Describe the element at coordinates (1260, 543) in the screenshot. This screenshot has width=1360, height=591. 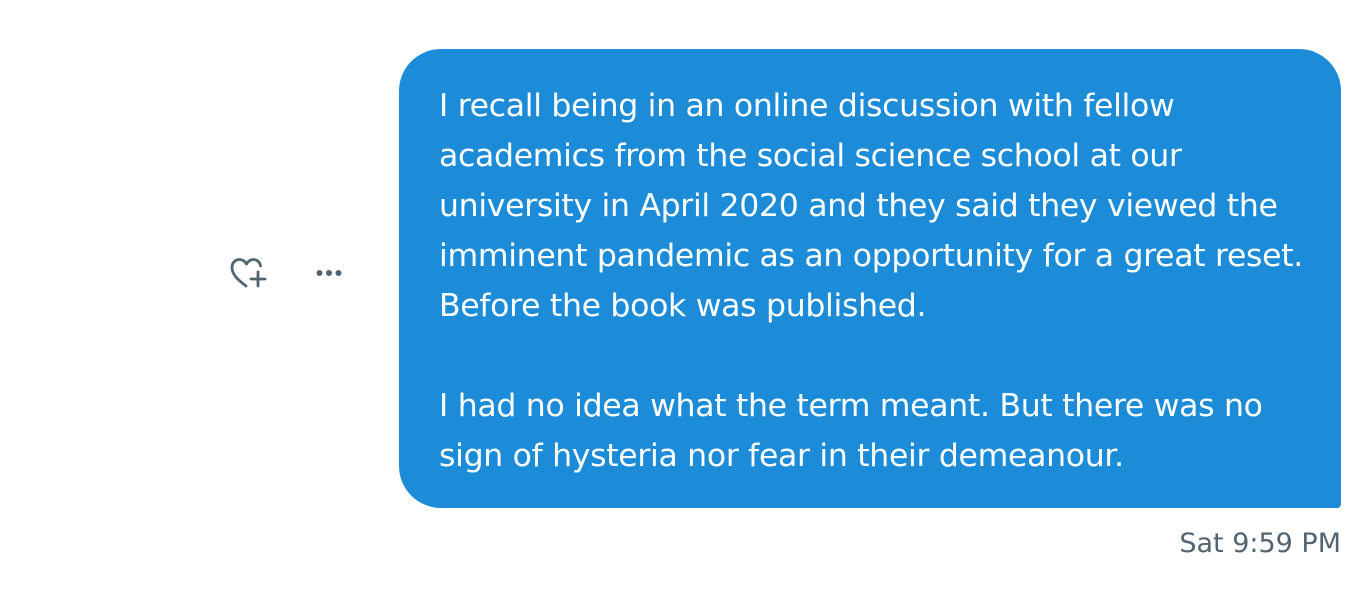
I see `message-timestamp: Sat 9:59 PM` at that location.